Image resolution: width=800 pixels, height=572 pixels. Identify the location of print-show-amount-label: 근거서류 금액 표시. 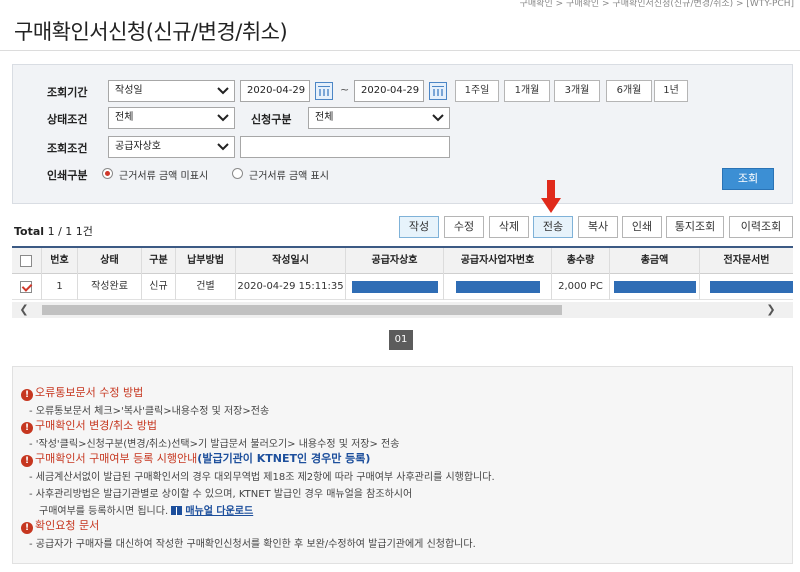
(289, 174).